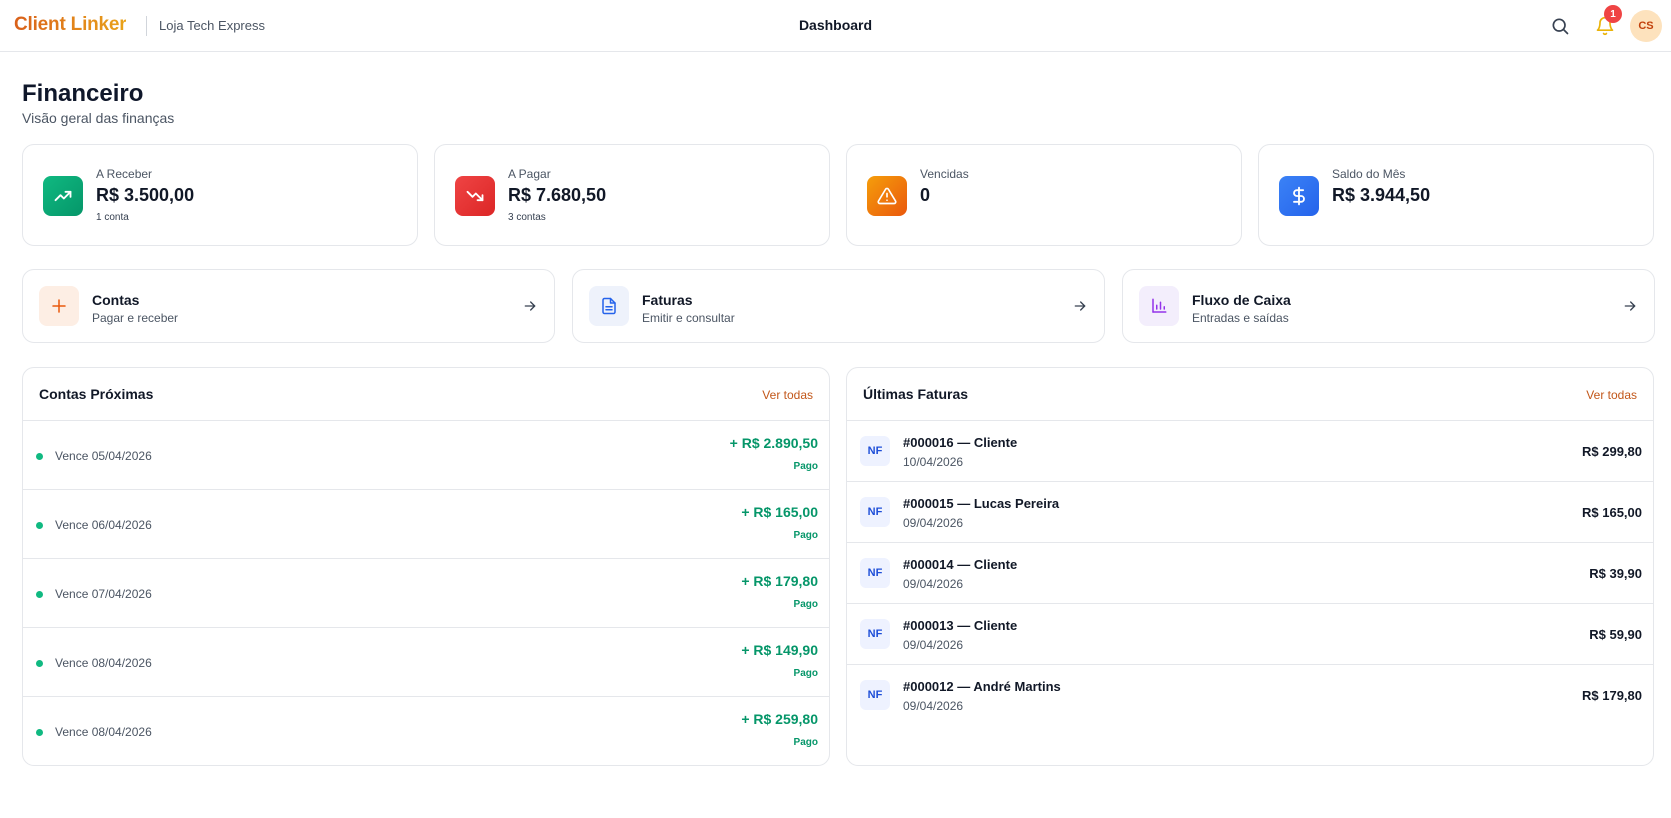  What do you see at coordinates (70, 25) in the screenshot?
I see `brand-logo: Client Linker` at bounding box center [70, 25].